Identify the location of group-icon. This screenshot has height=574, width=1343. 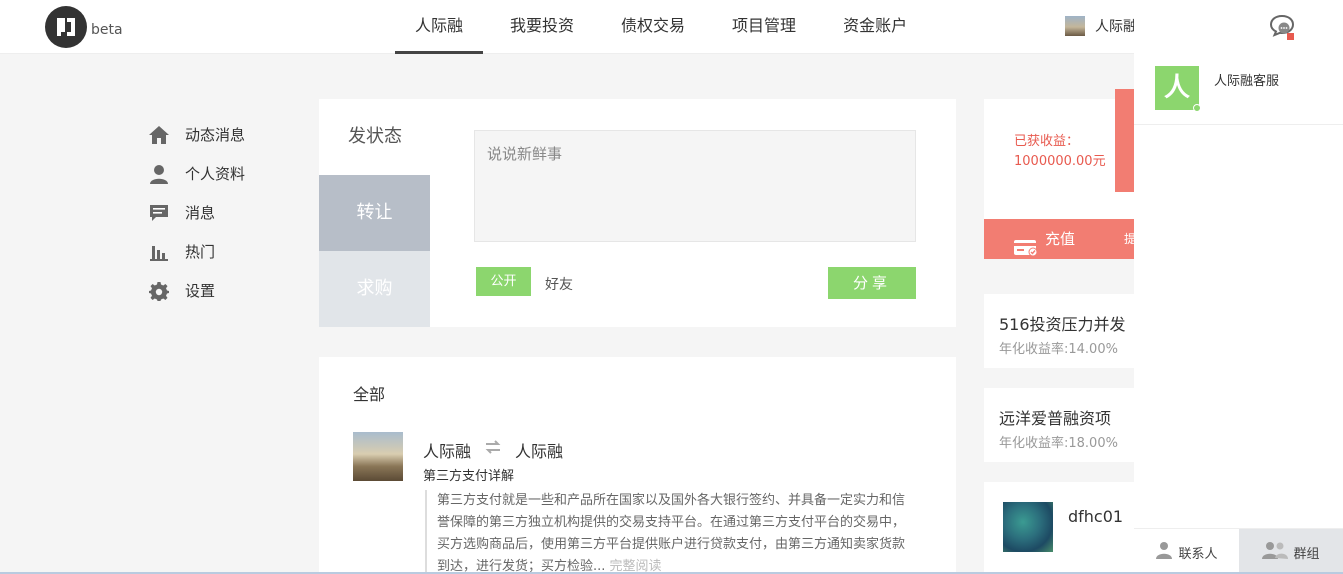
(1275, 552).